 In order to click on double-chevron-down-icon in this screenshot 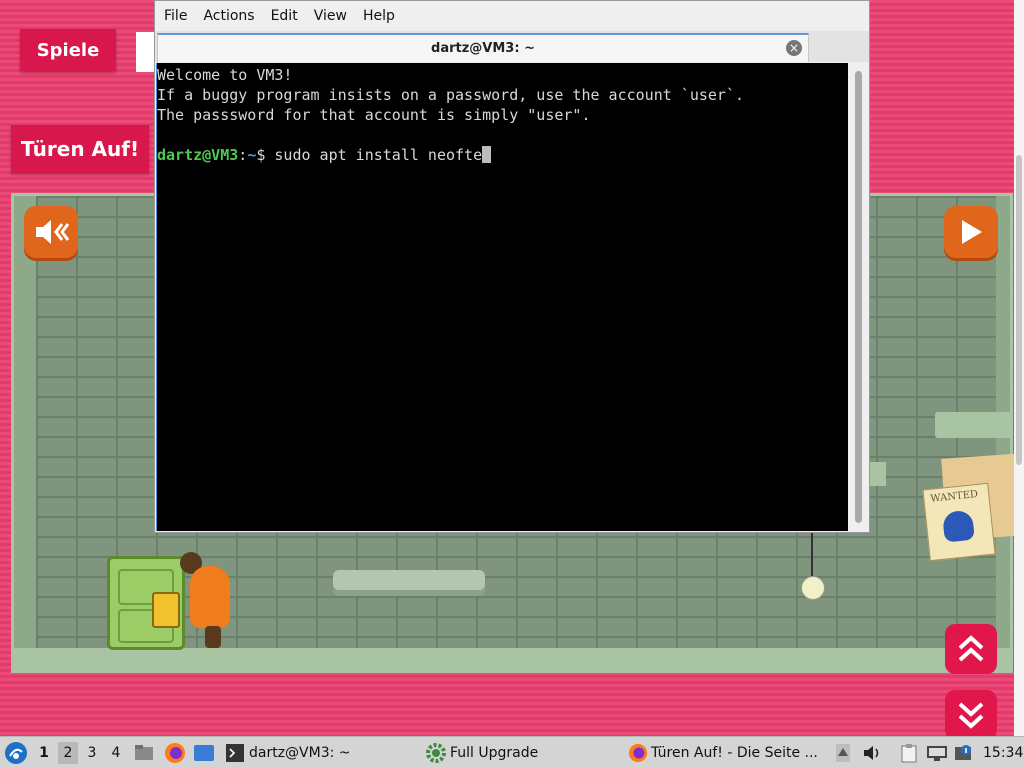, I will do `click(971, 715)`.